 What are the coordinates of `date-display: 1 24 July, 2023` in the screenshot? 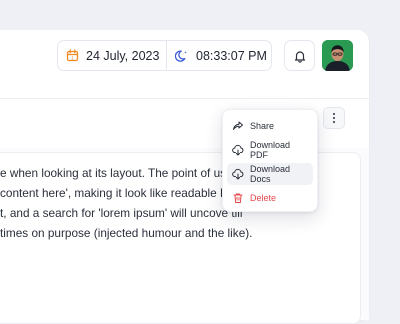 It's located at (112, 55).